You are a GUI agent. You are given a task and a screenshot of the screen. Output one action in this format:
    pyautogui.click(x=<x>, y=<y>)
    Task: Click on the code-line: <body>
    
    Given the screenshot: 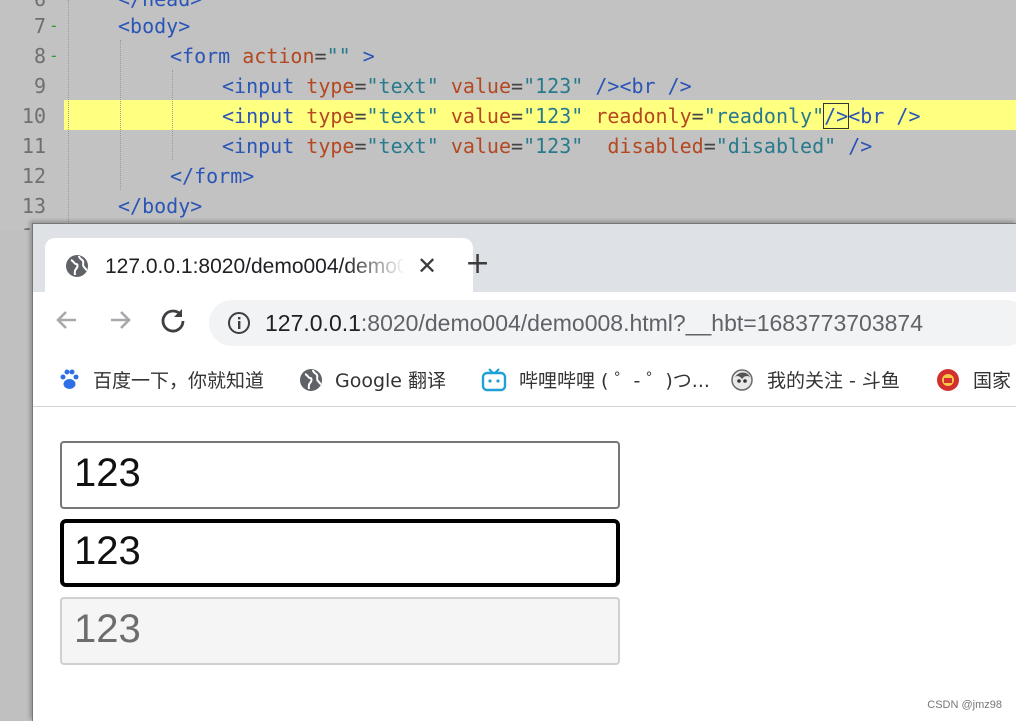 What is the action you would take?
    pyautogui.click(x=154, y=26)
    